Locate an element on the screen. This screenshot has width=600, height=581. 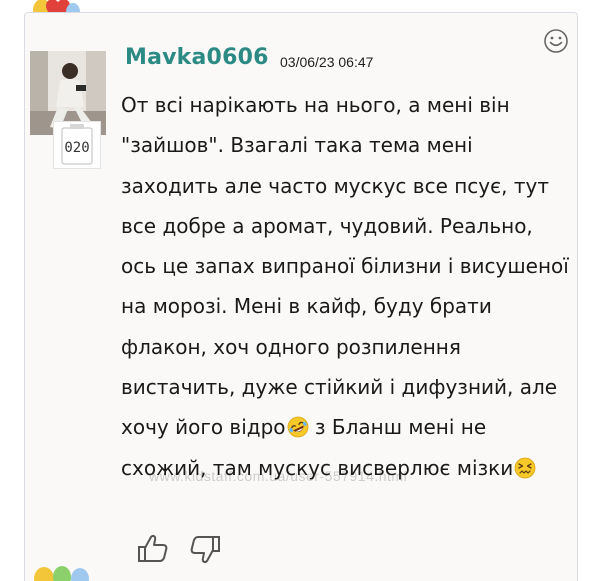
product-thumbnail: 020 is located at coordinates (77, 145).